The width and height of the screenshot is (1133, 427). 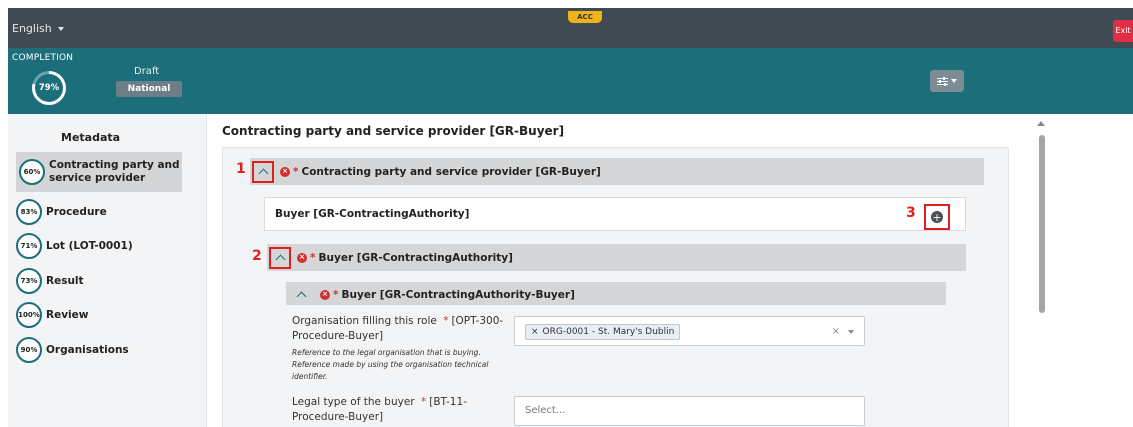 What do you see at coordinates (257, 256) in the screenshot?
I see `annotation-number-2: 2` at bounding box center [257, 256].